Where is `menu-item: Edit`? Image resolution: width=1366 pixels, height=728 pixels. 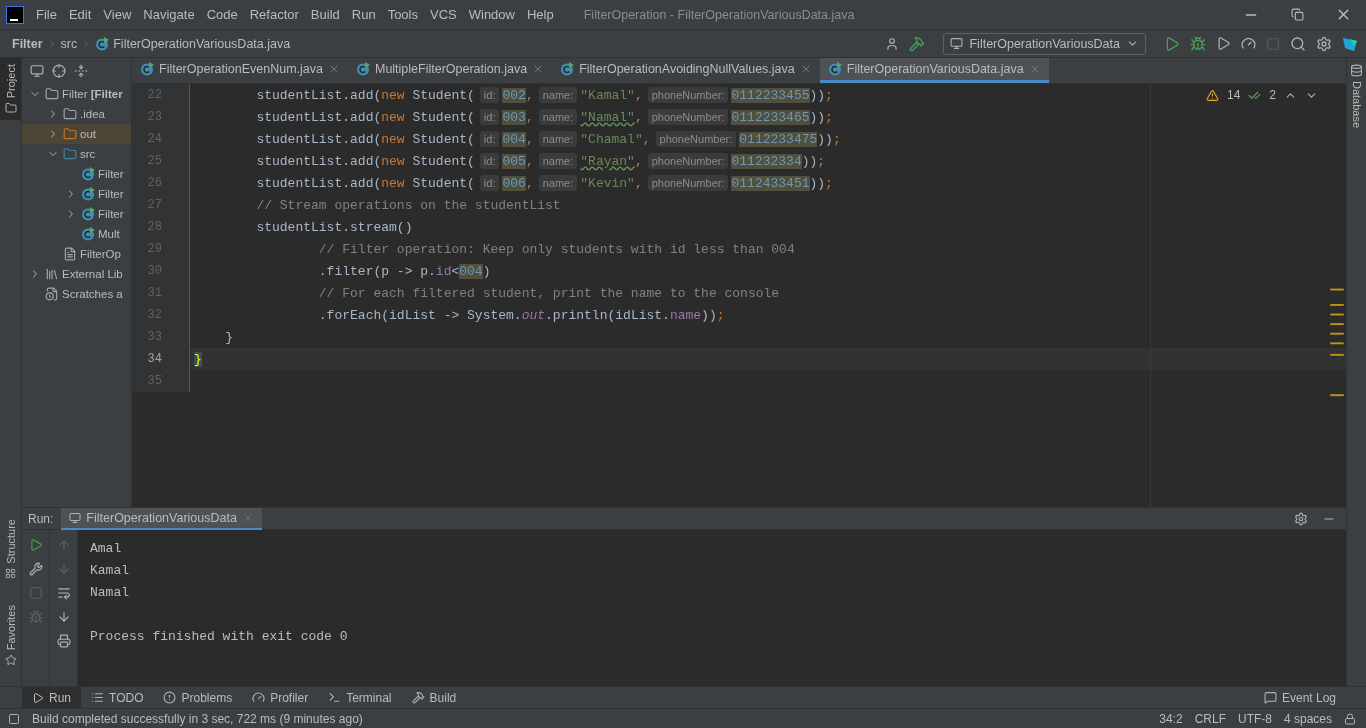
menu-item: Edit is located at coordinates (80, 14).